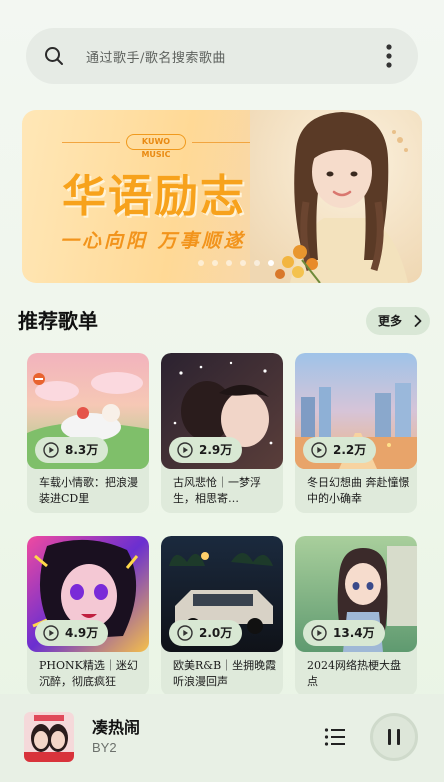 This screenshot has width=444, height=782. What do you see at coordinates (336, 196) in the screenshot?
I see `banner-portrait-image` at bounding box center [336, 196].